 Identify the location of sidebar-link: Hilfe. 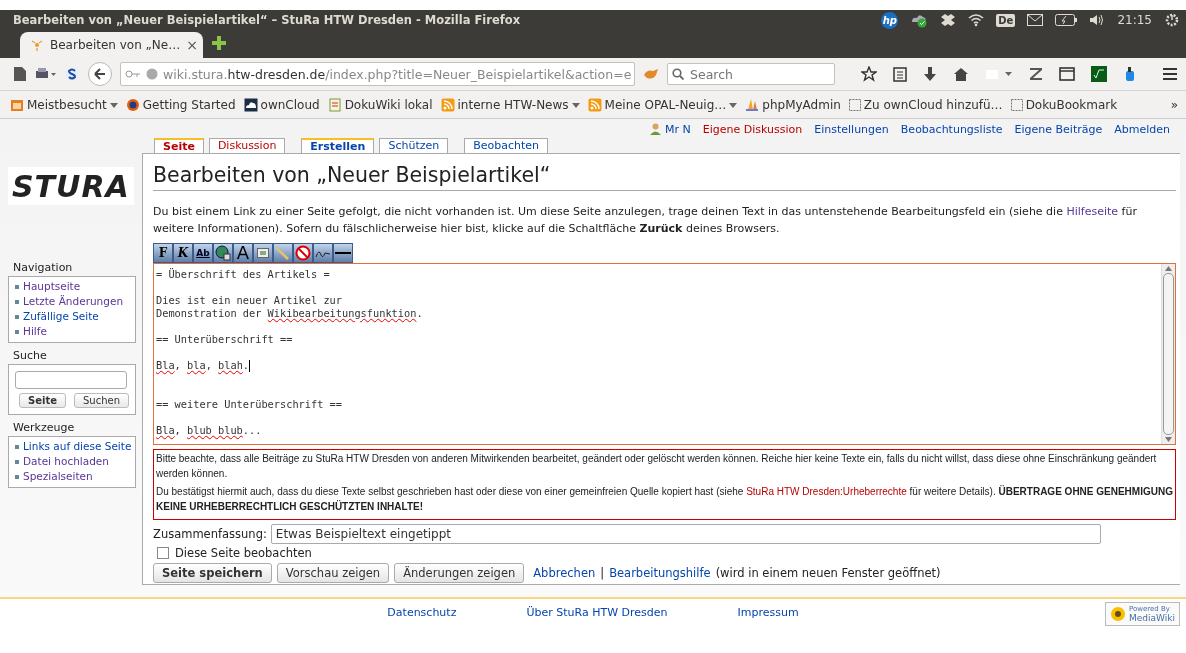
(35, 331).